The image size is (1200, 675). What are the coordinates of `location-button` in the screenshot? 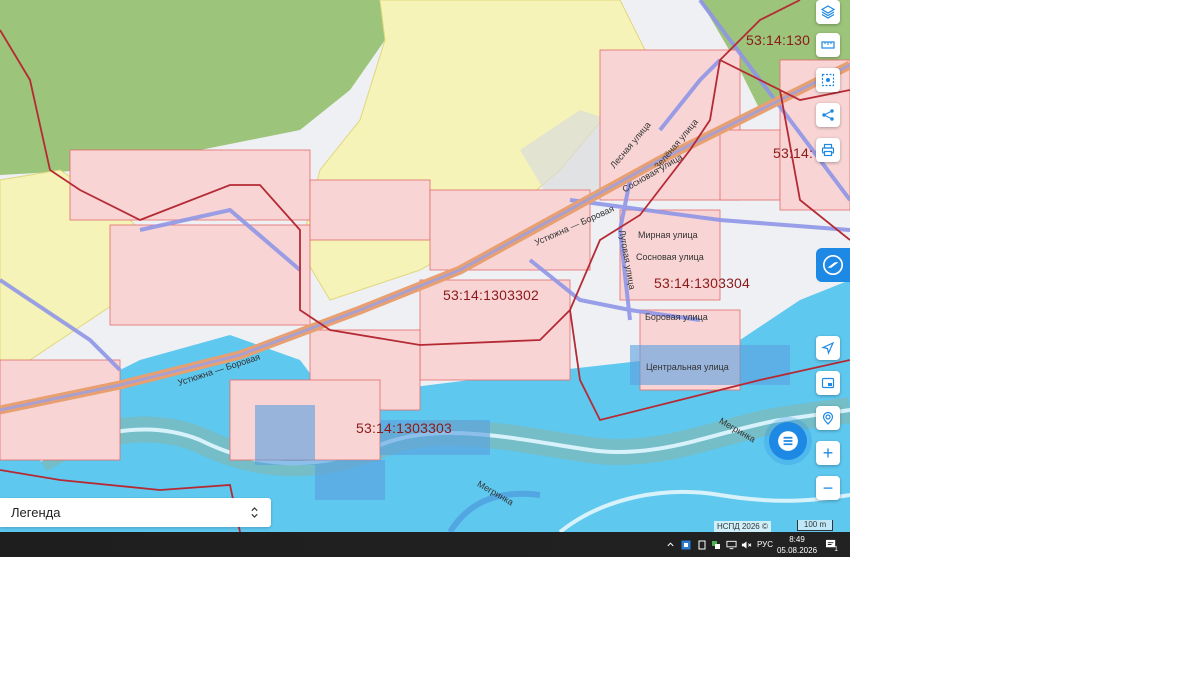 It's located at (828, 418).